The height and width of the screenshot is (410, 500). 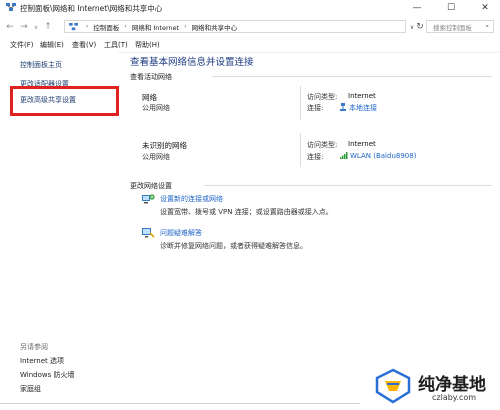 I want to click on search-input: 搜索控制面板 ⌕, so click(x=460, y=26).